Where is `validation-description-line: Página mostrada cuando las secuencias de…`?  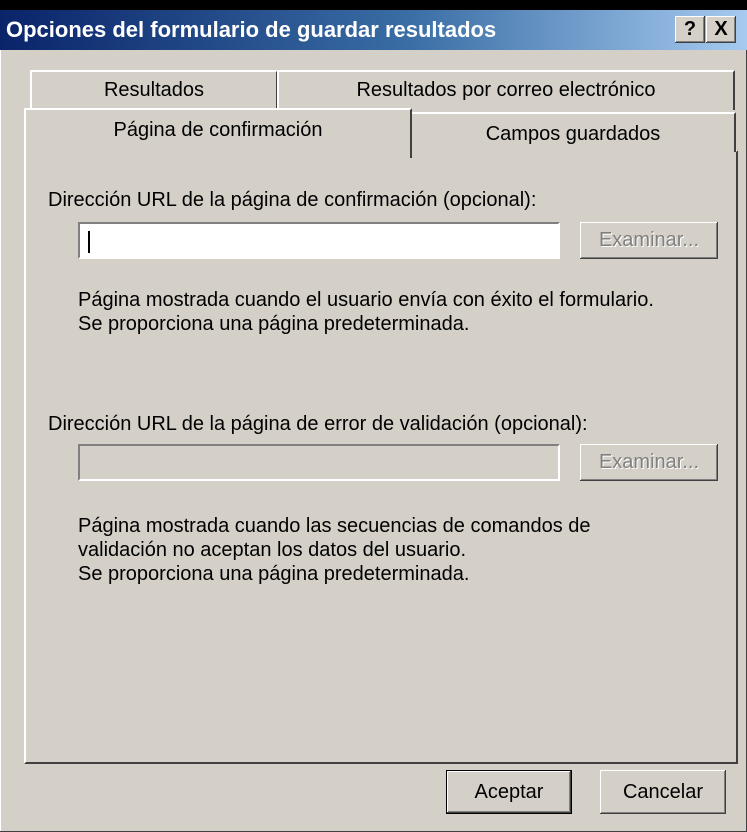 validation-description-line: Página mostrada cuando las secuencias de… is located at coordinates (334, 526).